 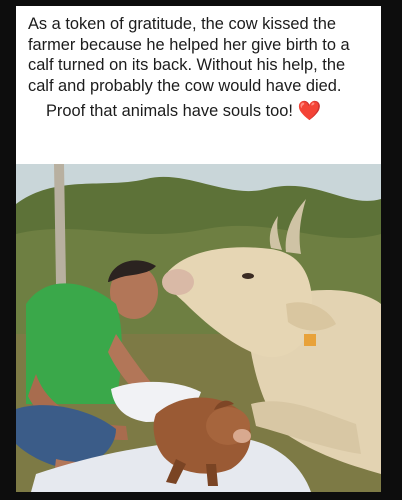 What do you see at coordinates (248, 276) in the screenshot?
I see `cow-eye` at bounding box center [248, 276].